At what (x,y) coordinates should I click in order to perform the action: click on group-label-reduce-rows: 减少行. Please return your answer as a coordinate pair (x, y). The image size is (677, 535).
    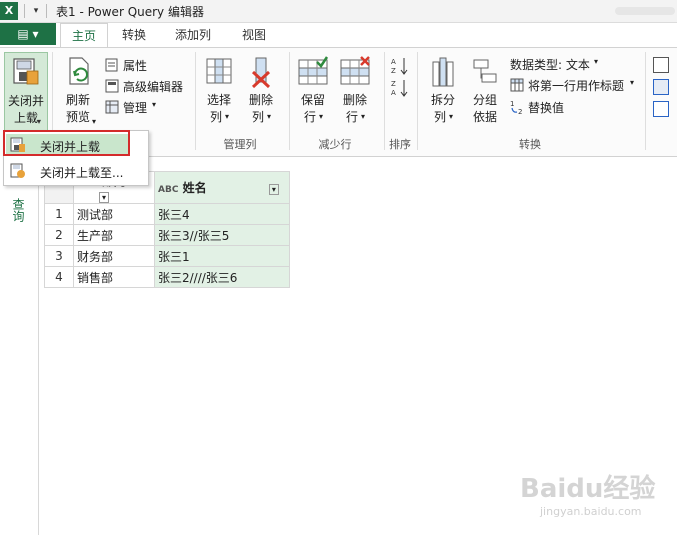
    Looking at the image, I should click on (335, 144).